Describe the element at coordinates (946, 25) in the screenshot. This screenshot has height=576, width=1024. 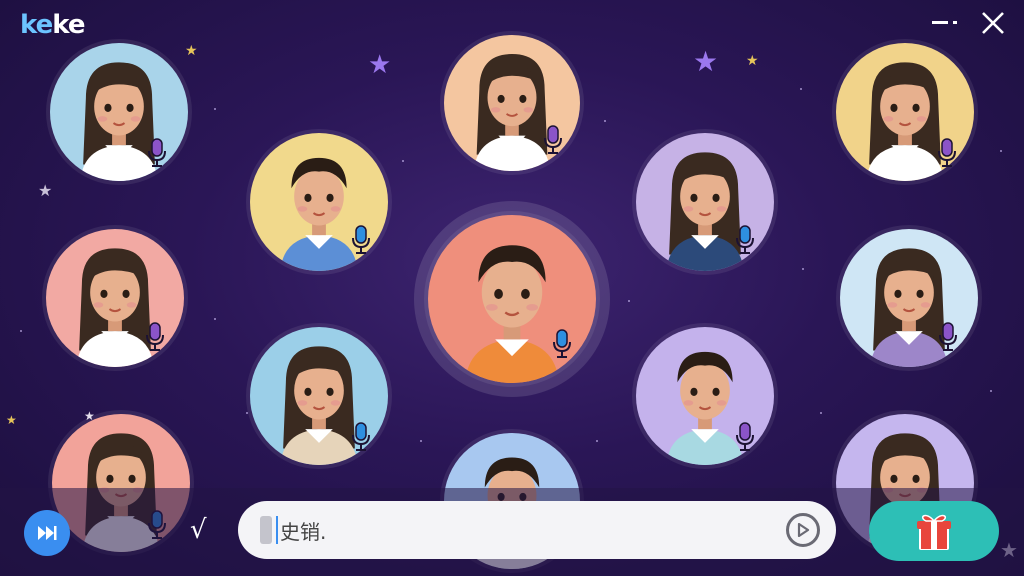
I see `minimize-button` at that location.